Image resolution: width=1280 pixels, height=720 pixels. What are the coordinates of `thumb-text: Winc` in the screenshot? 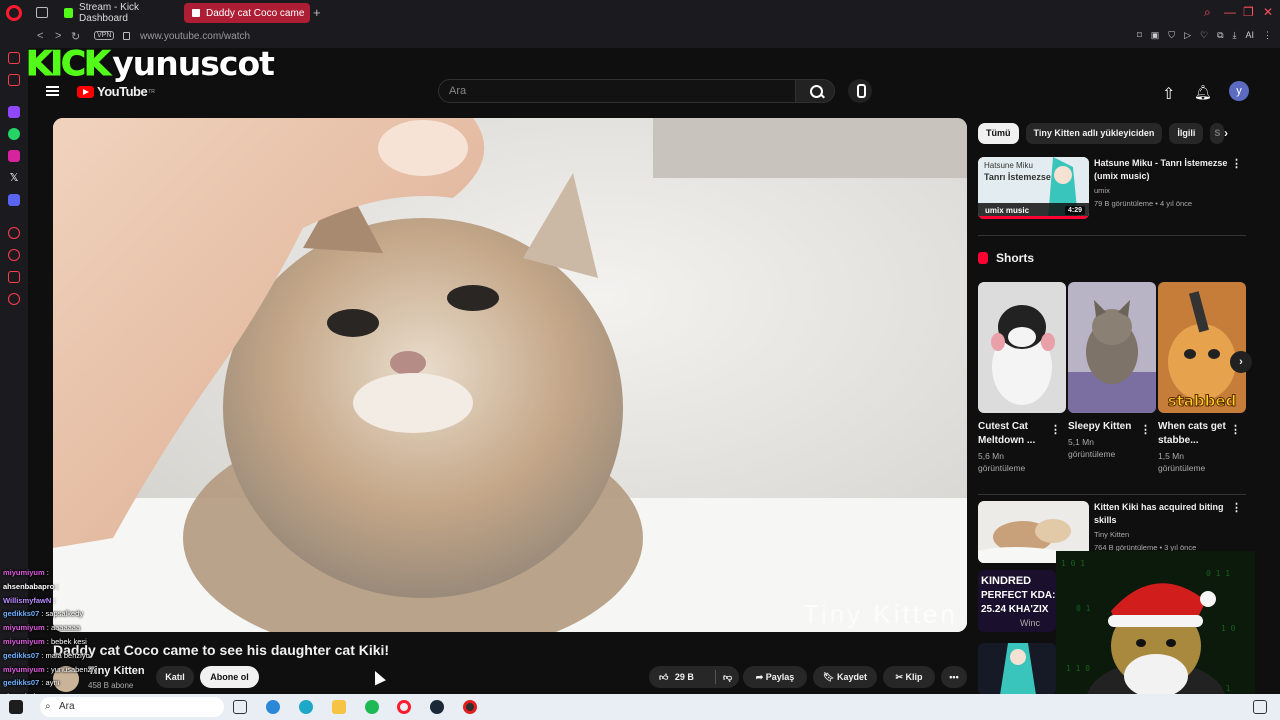 It's located at (1030, 623).